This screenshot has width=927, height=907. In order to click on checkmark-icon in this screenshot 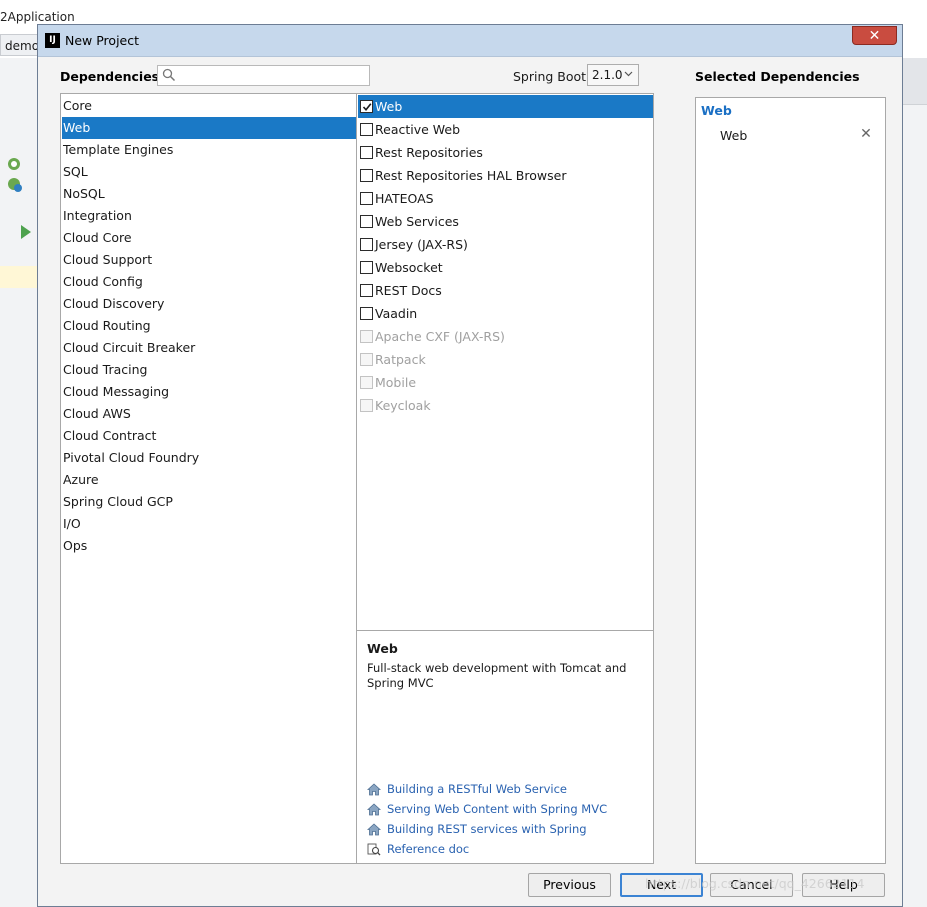, I will do `click(367, 107)`.